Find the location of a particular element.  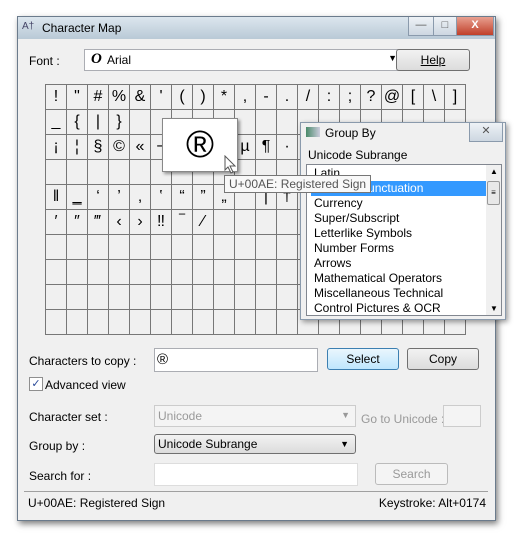

character-cell: / is located at coordinates (308, 97).